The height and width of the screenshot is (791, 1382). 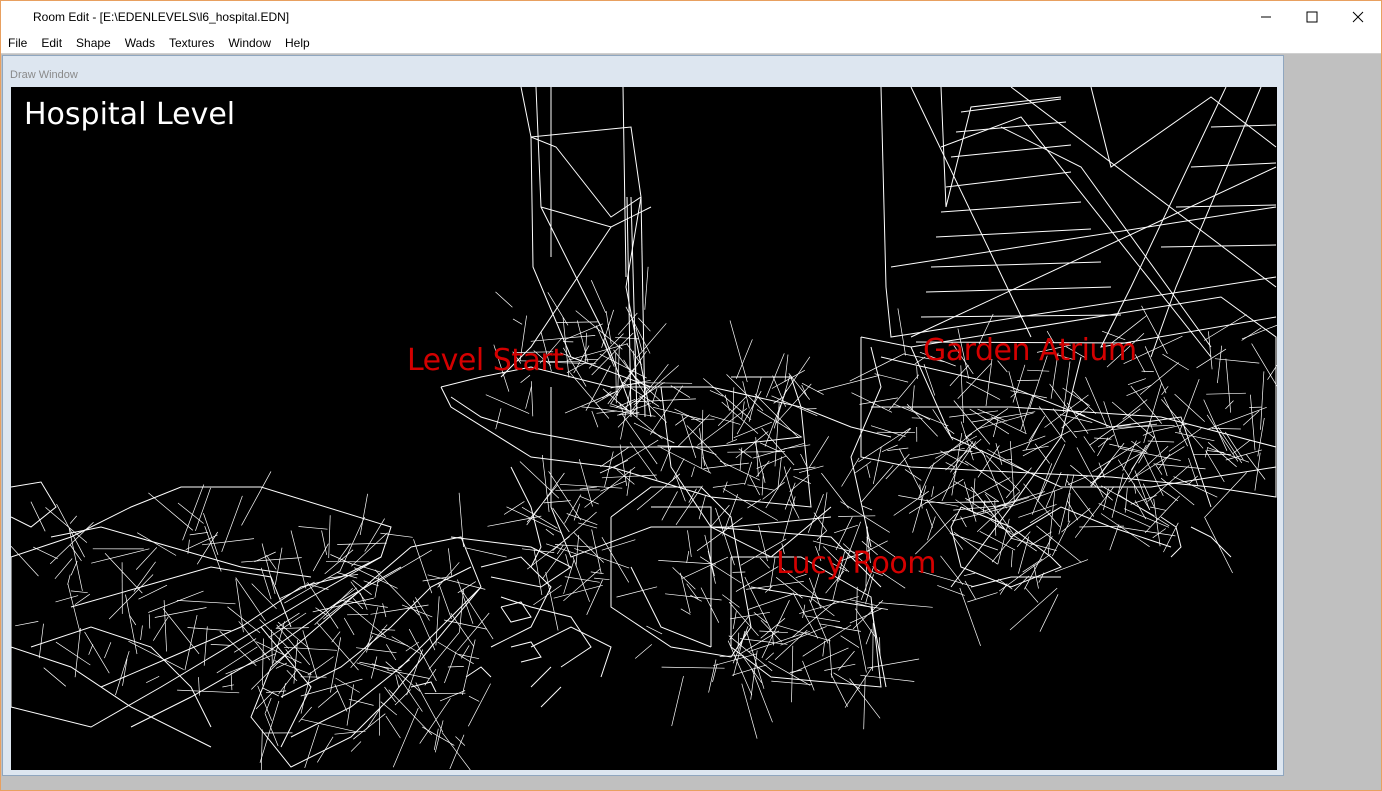 What do you see at coordinates (249, 43) in the screenshot?
I see `menu-window: Window` at bounding box center [249, 43].